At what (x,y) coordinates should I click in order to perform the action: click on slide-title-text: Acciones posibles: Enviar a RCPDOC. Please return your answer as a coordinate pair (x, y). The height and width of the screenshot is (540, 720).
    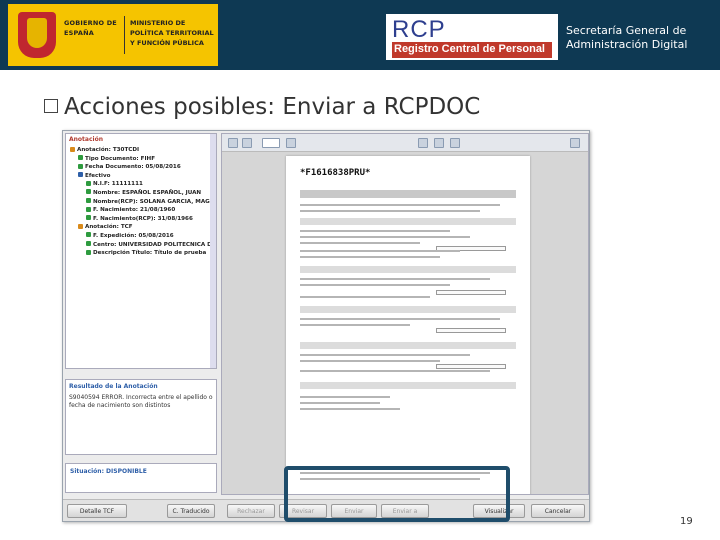
    Looking at the image, I should click on (272, 107).